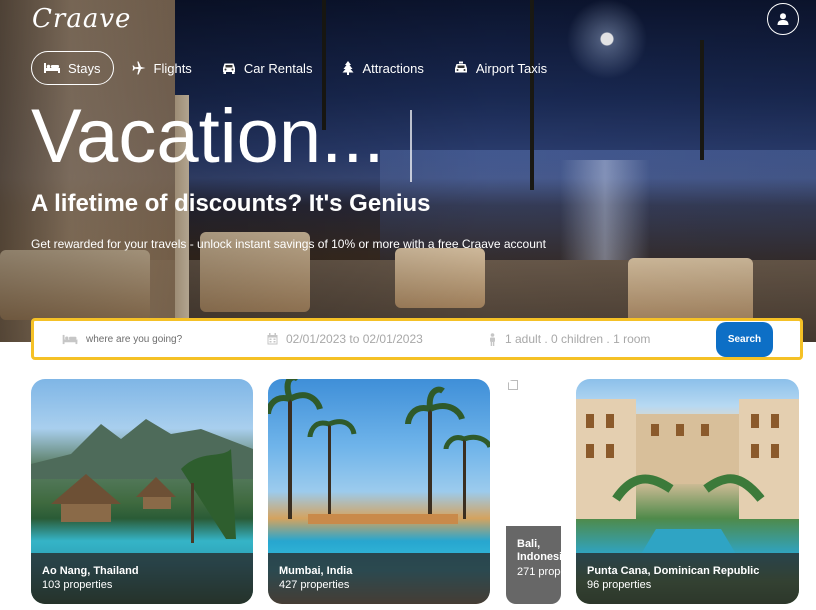  I want to click on nav-label: Stays, so click(84, 68).